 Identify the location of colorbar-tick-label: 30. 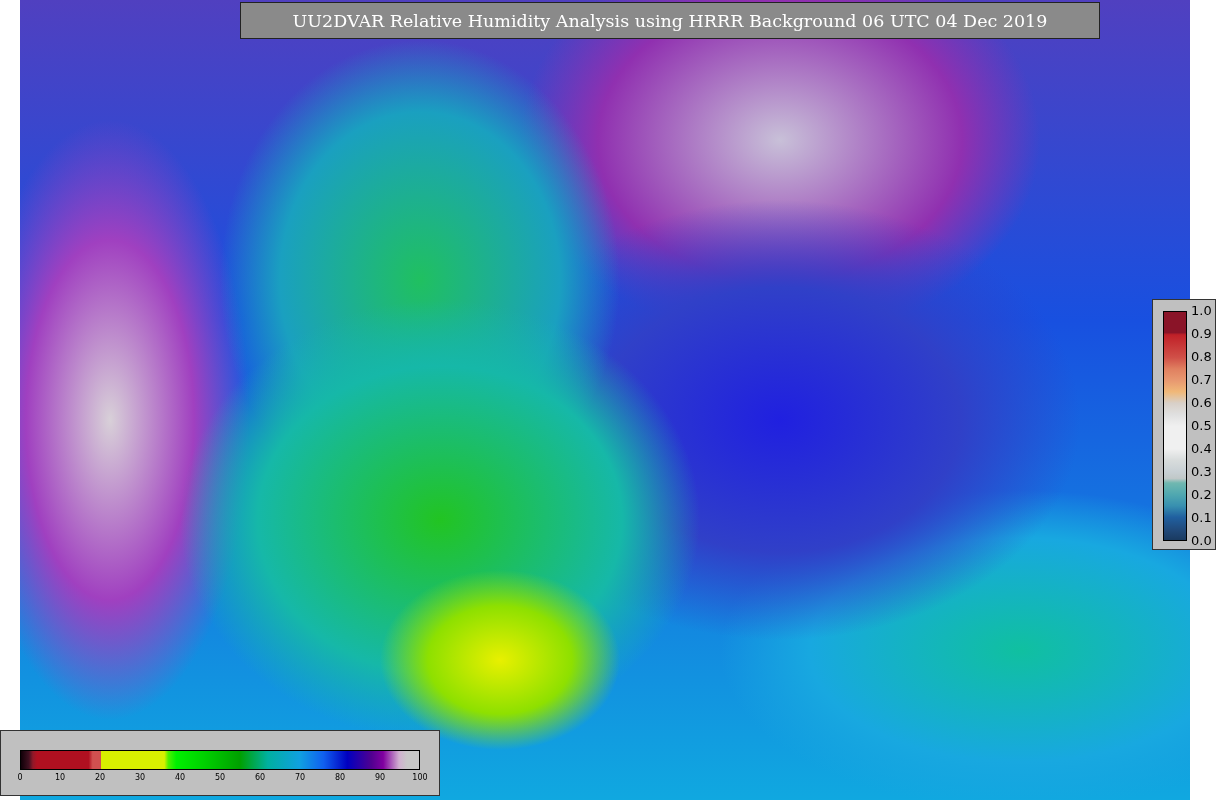
(140, 777).